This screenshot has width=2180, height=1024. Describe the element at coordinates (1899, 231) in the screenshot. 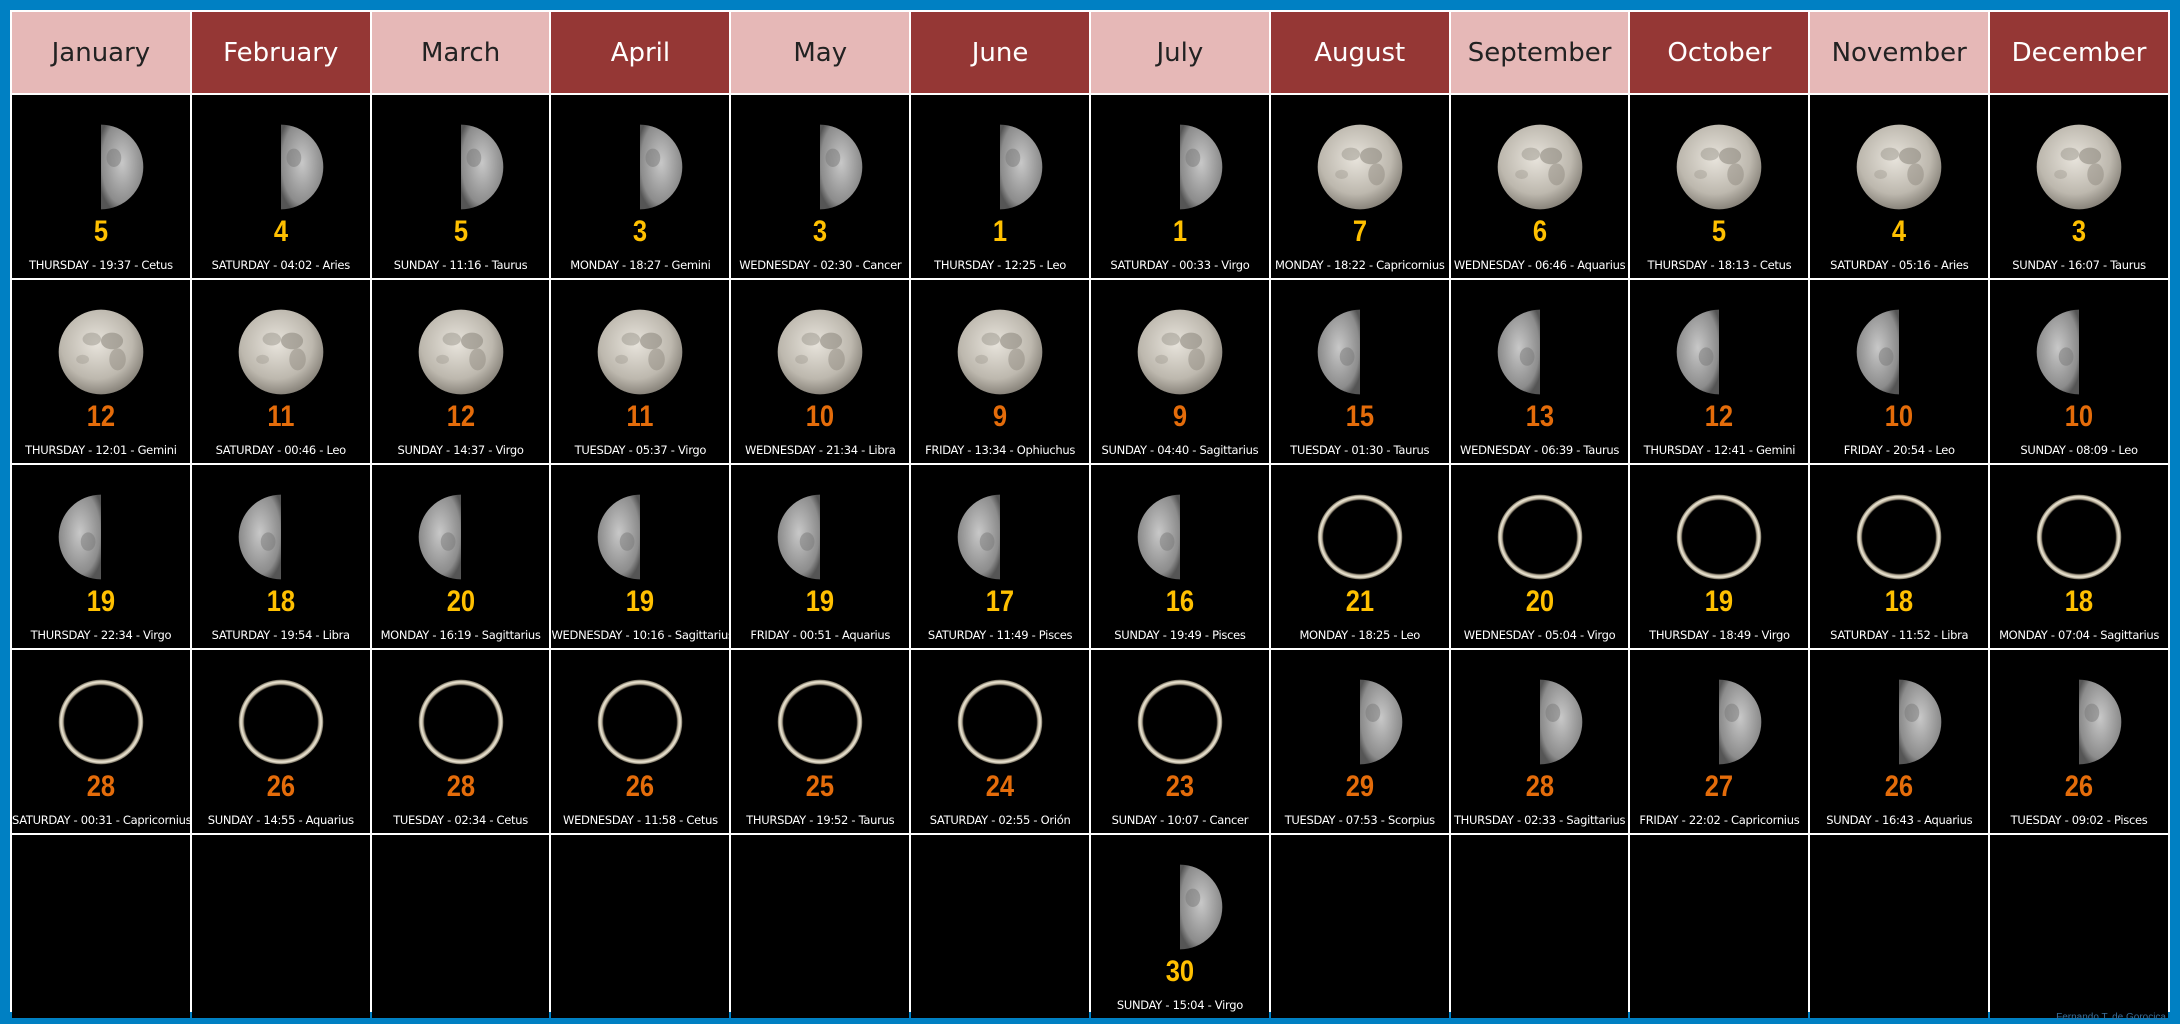

I see `phase-day-number: 4` at that location.